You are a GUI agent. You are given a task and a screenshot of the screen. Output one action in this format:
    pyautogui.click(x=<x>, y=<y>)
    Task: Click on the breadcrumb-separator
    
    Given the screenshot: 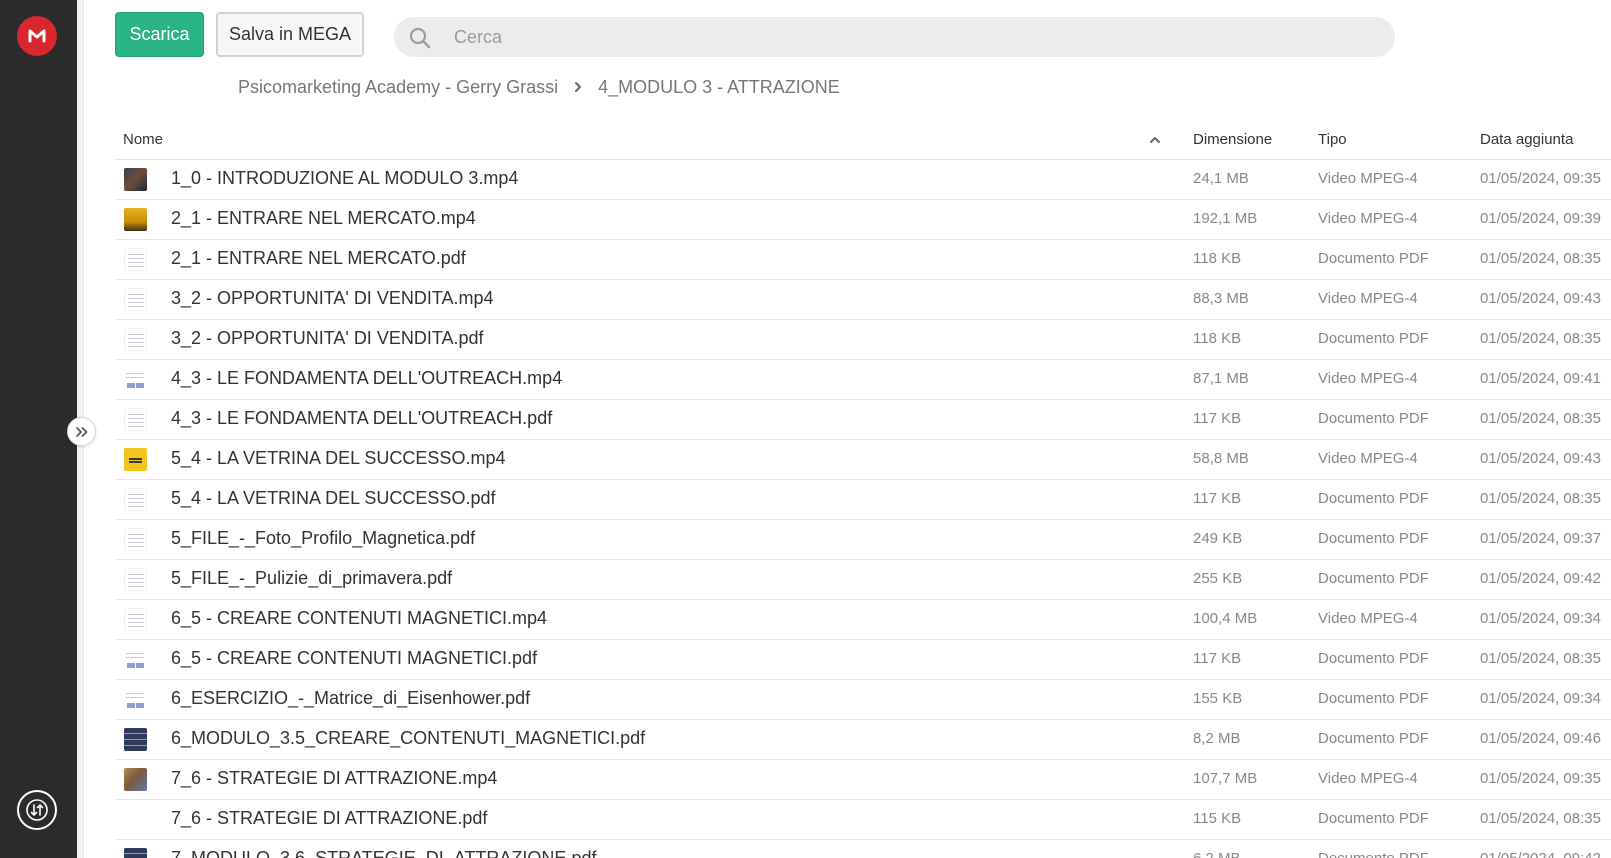 What is the action you would take?
    pyautogui.click(x=578, y=87)
    